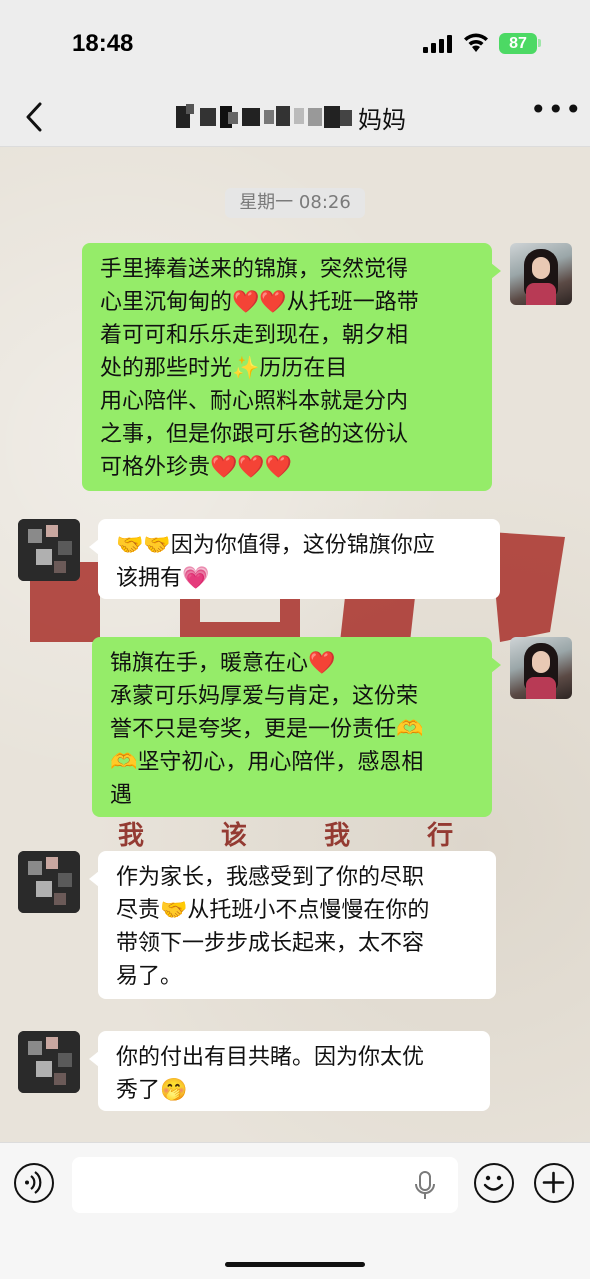  Describe the element at coordinates (34, 1183) in the screenshot. I see `voice-icon` at that location.